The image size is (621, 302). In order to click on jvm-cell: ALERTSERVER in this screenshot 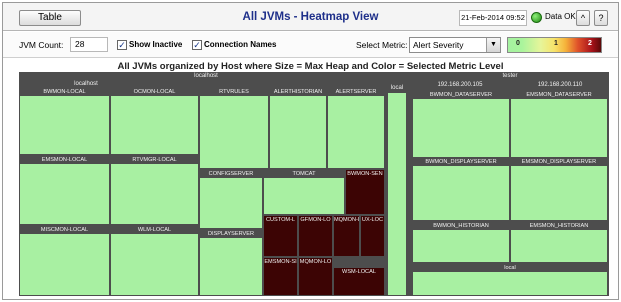, I will do `click(356, 128)`.